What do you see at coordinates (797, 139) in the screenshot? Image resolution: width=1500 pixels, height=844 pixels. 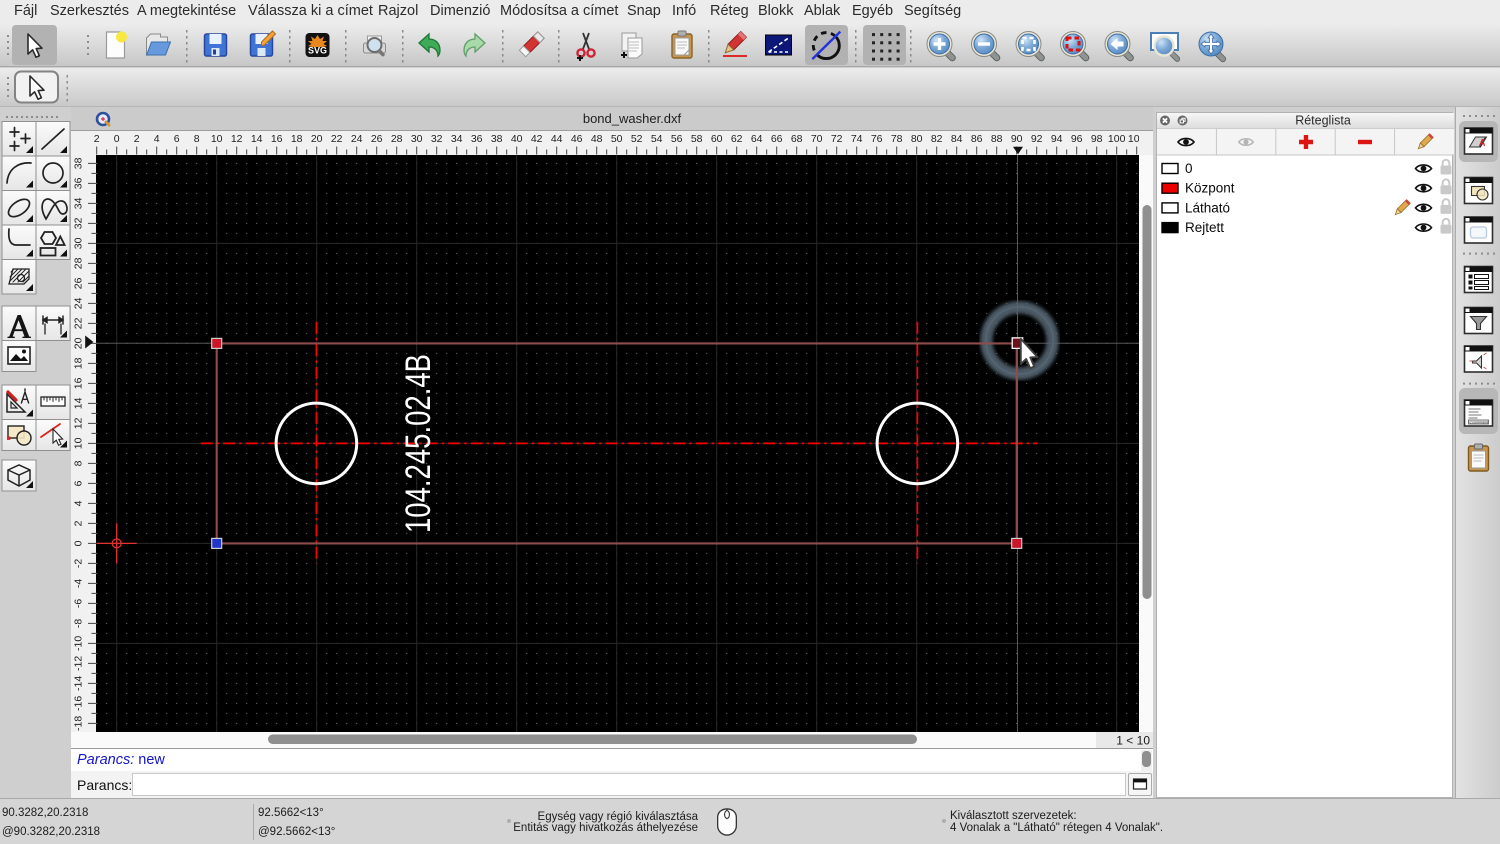 I see `svg-text: 68` at bounding box center [797, 139].